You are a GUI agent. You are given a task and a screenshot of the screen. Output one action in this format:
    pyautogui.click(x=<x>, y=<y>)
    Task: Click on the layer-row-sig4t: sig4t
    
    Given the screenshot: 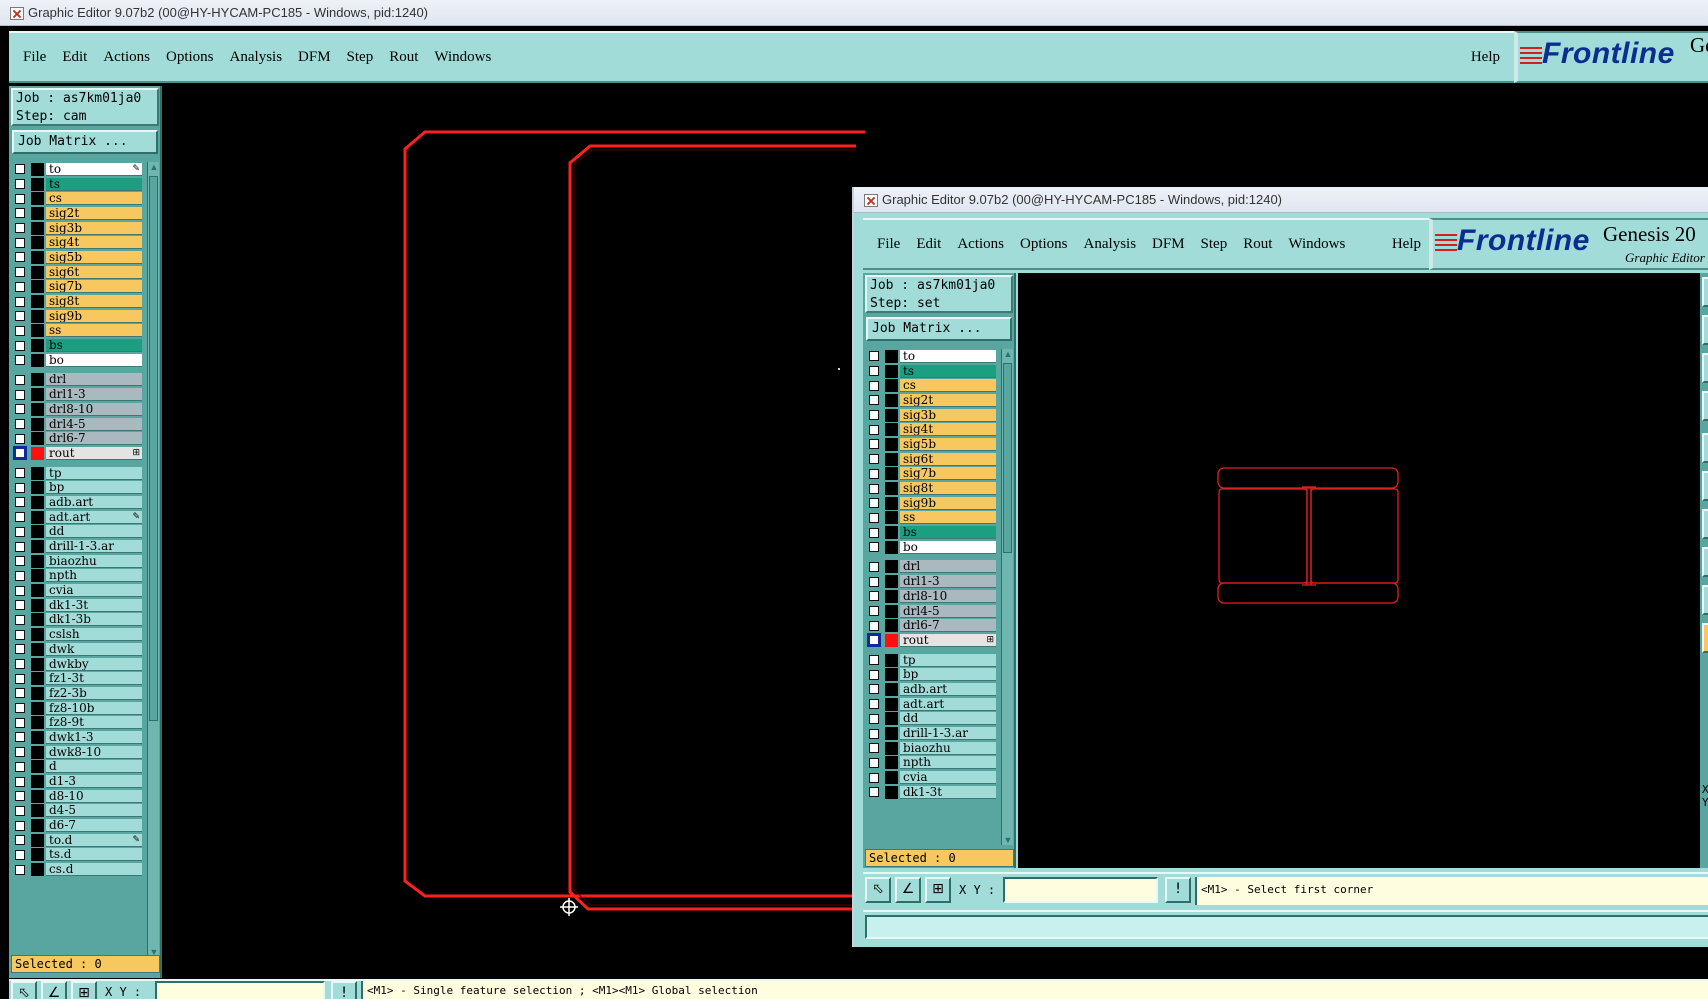 What is the action you would take?
    pyautogui.click(x=931, y=429)
    